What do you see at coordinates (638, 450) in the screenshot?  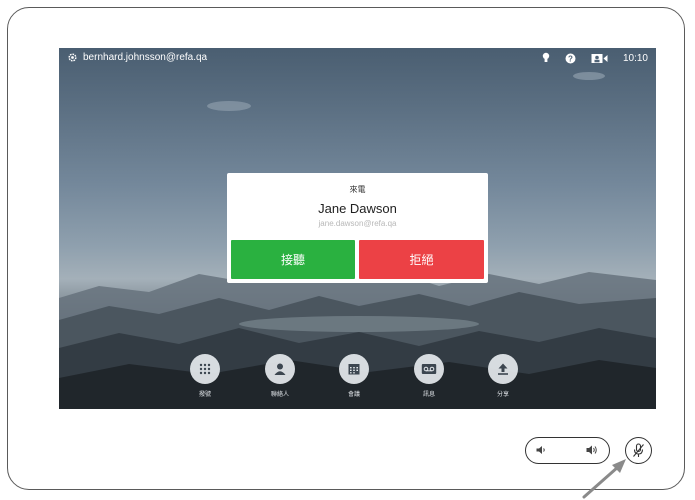 I see `mic-mute-icon` at bounding box center [638, 450].